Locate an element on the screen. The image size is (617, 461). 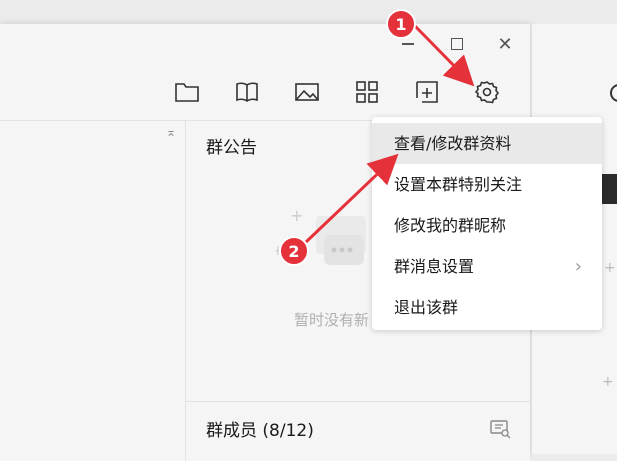
minimize-icon is located at coordinates (408, 44).